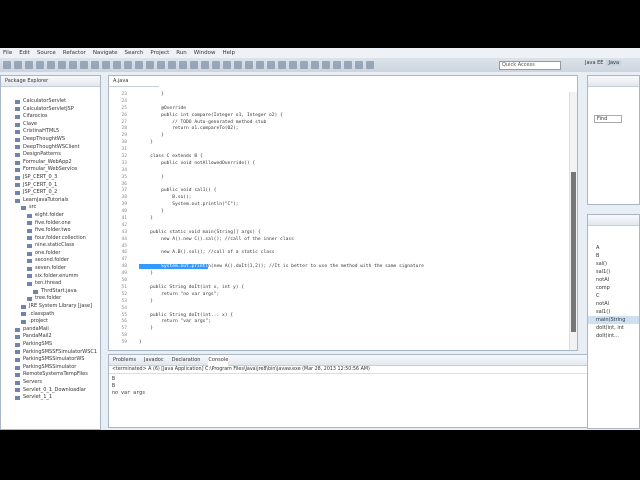  What do you see at coordinates (134, 81) in the screenshot?
I see `editor-tab-a-java: A.java` at bounding box center [134, 81].